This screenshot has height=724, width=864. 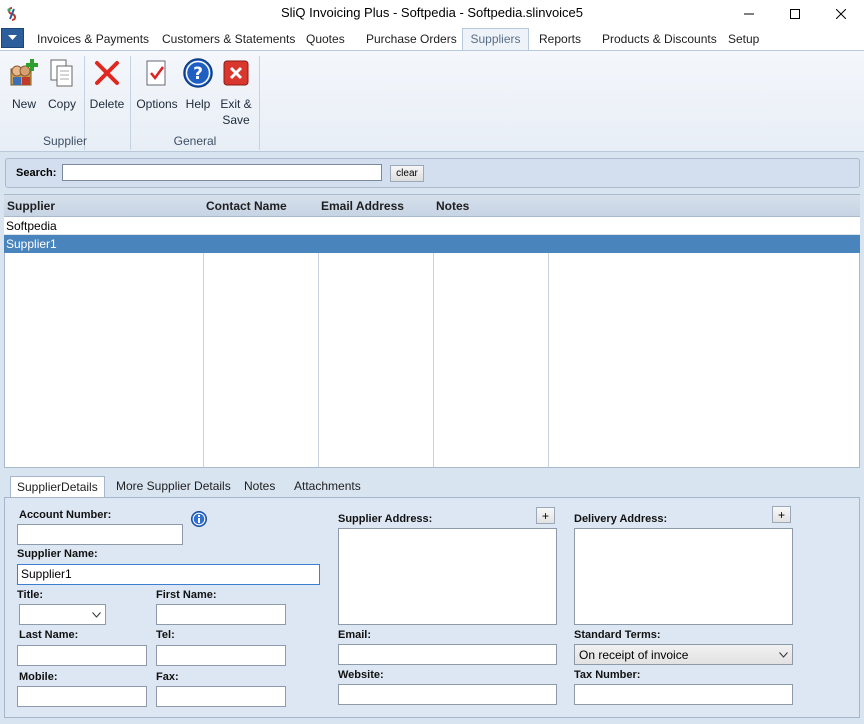 I want to click on copy-button: Copy, so click(x=62, y=84).